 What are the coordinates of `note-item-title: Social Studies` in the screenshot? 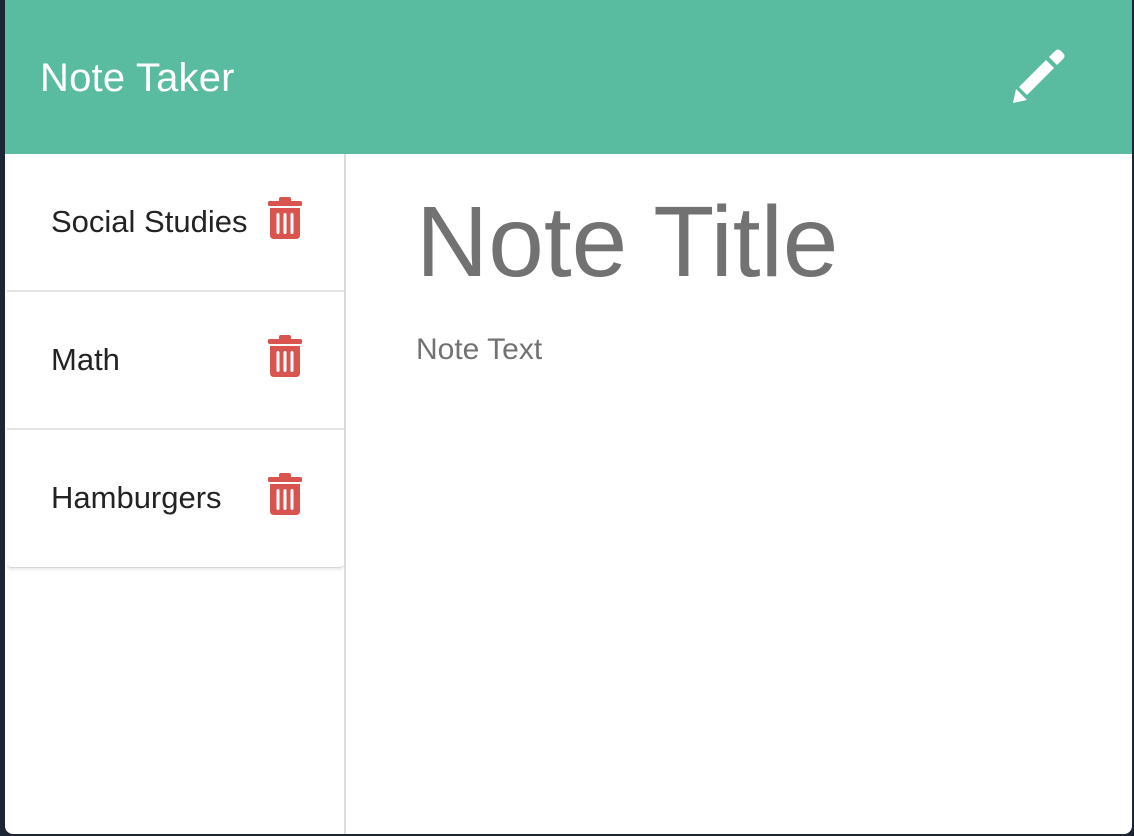 It's located at (149, 222).